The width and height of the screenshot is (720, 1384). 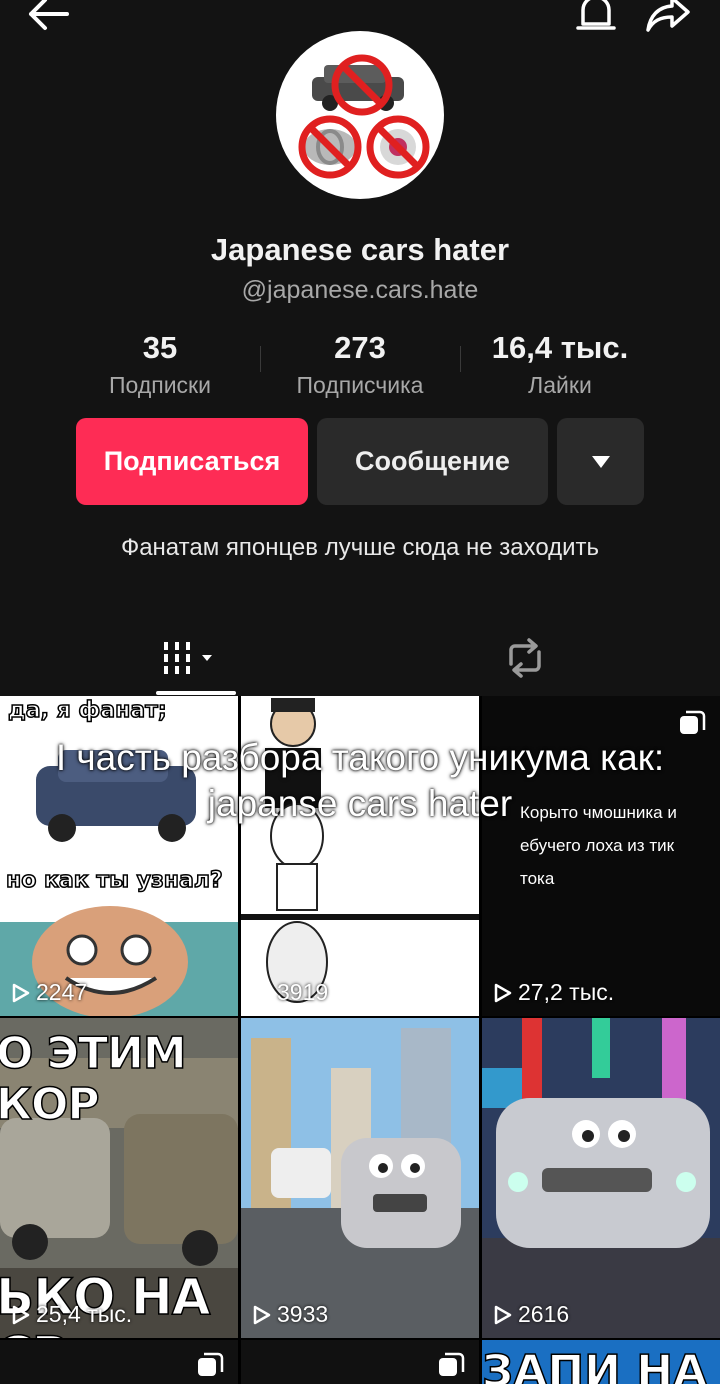 I want to click on follow-button: Подписаться, so click(x=192, y=461).